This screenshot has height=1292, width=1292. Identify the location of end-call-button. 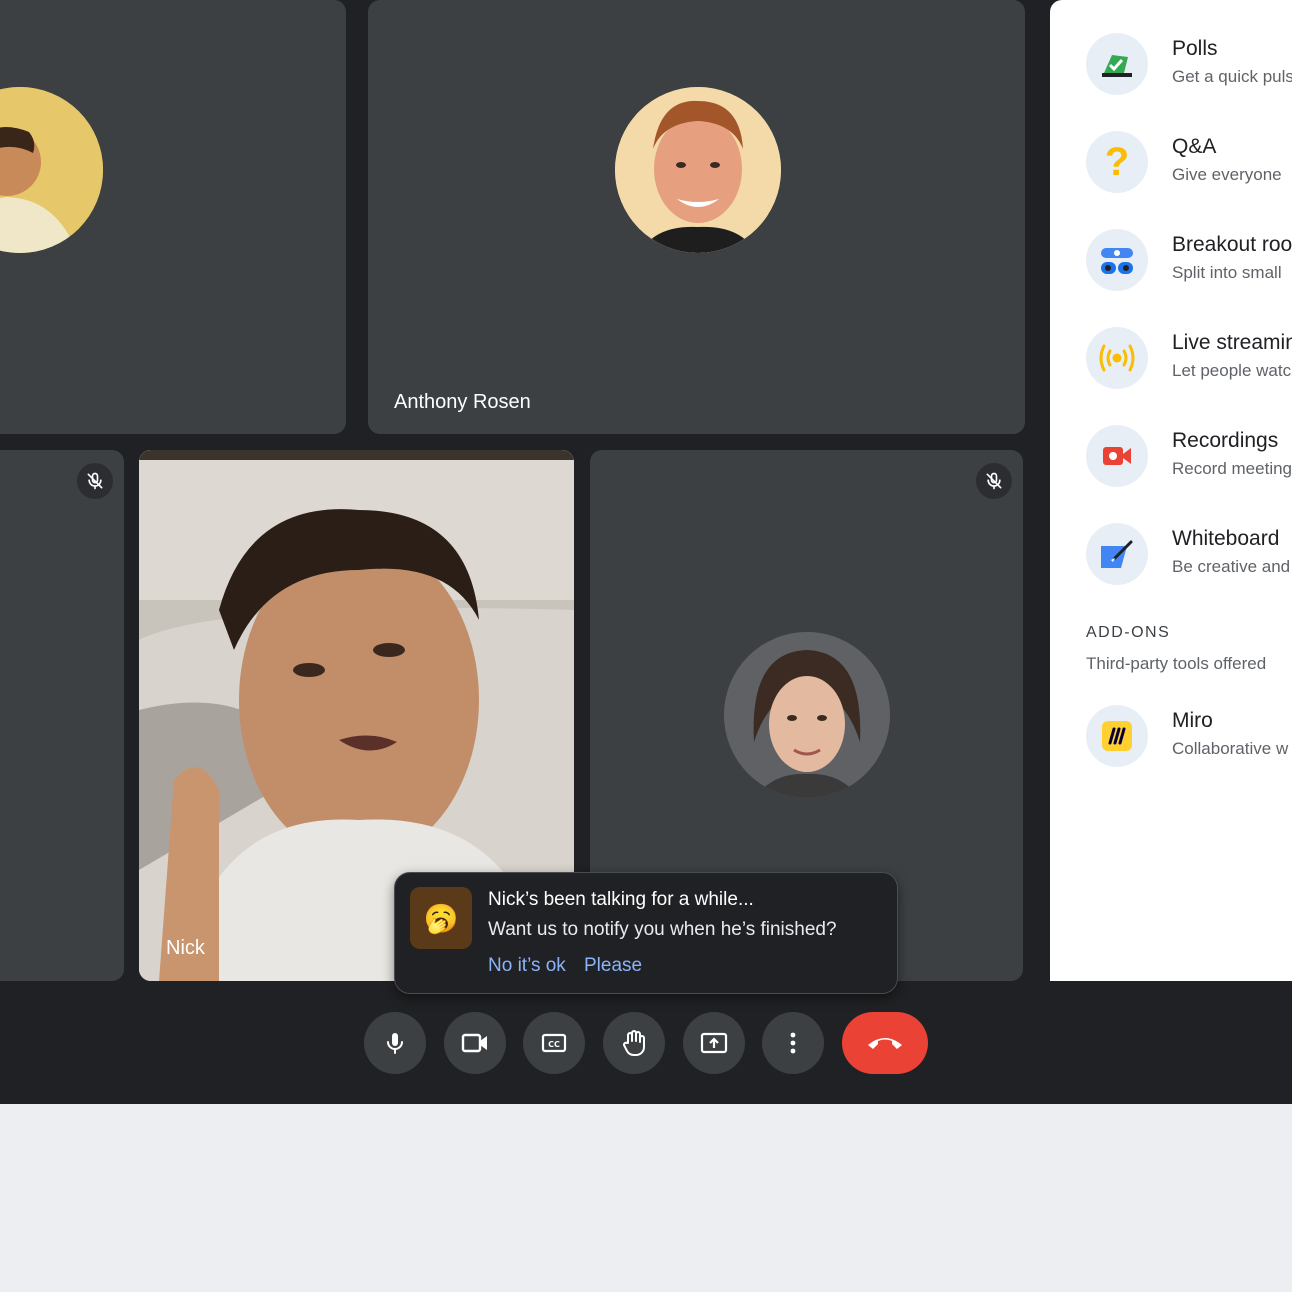
(885, 1043).